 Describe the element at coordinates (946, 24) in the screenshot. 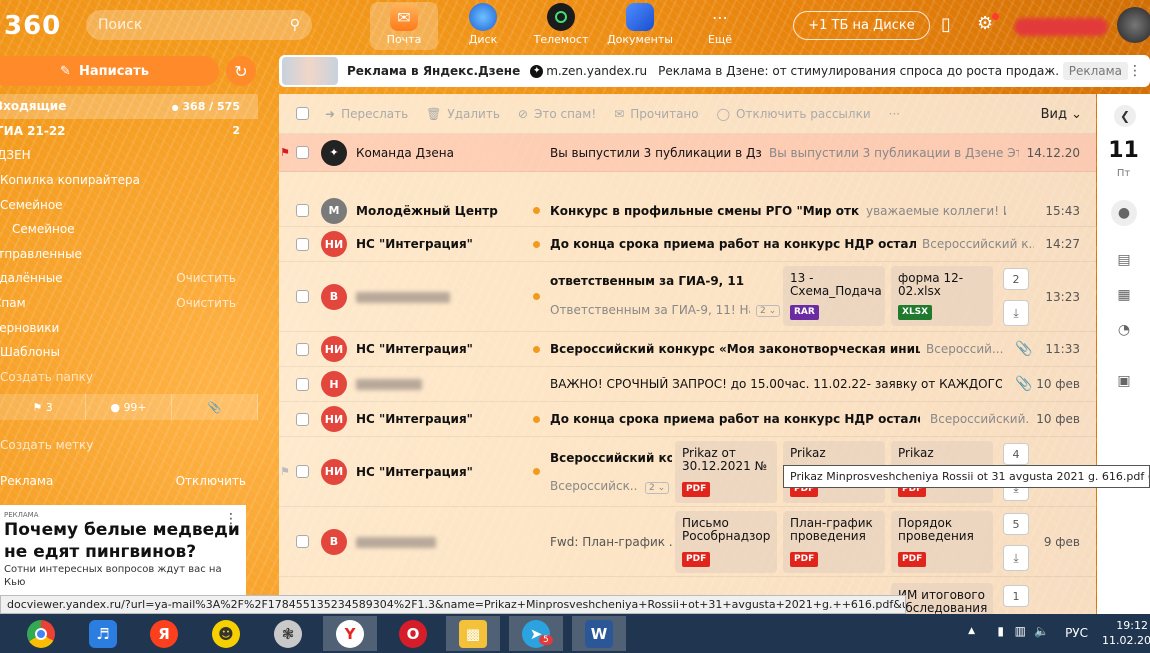

I see `phone-icon: ▯` at that location.